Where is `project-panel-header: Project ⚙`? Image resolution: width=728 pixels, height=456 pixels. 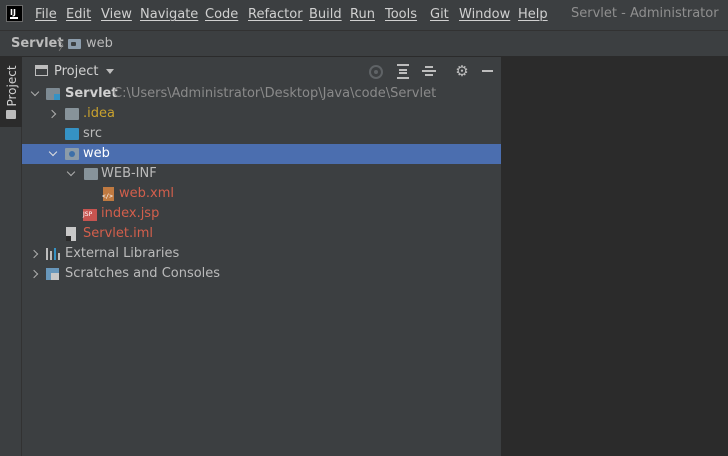 project-panel-header: Project ⚙ is located at coordinates (261, 71).